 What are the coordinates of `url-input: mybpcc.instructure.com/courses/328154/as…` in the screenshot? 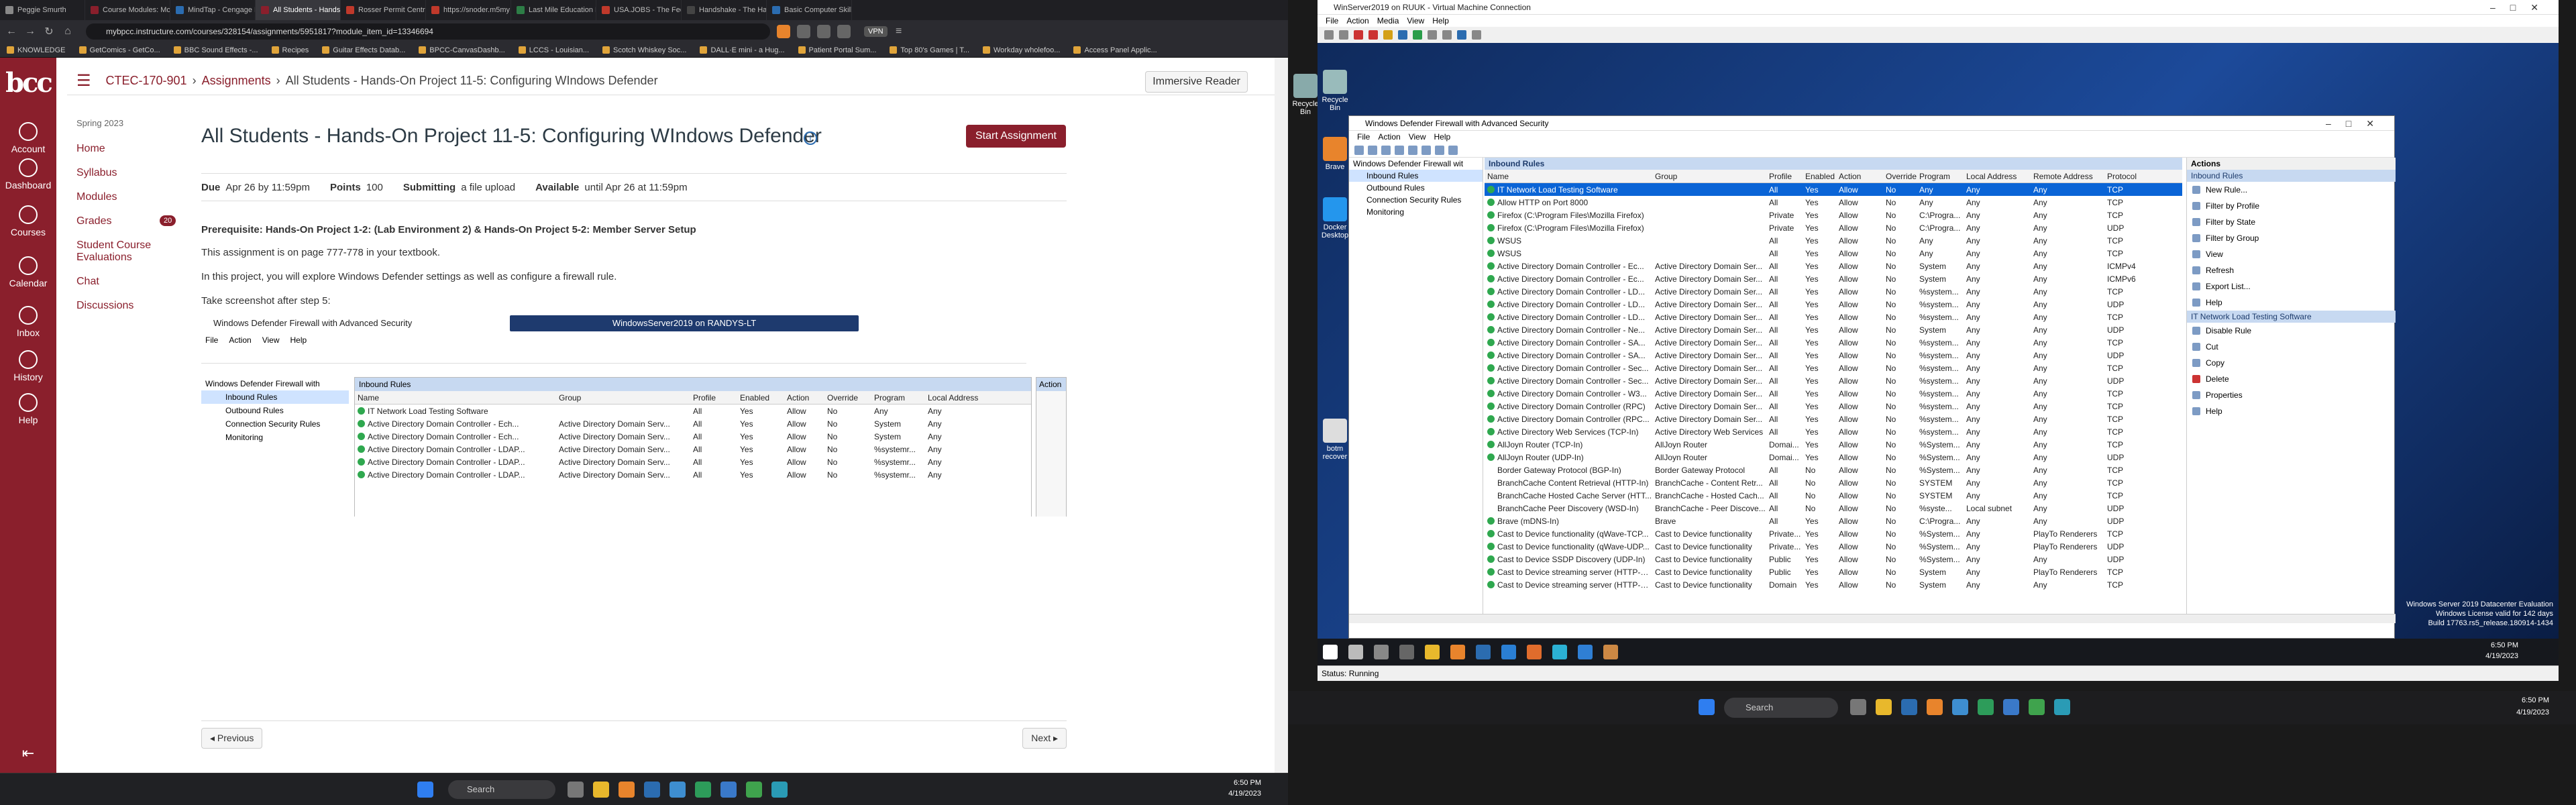 It's located at (428, 31).